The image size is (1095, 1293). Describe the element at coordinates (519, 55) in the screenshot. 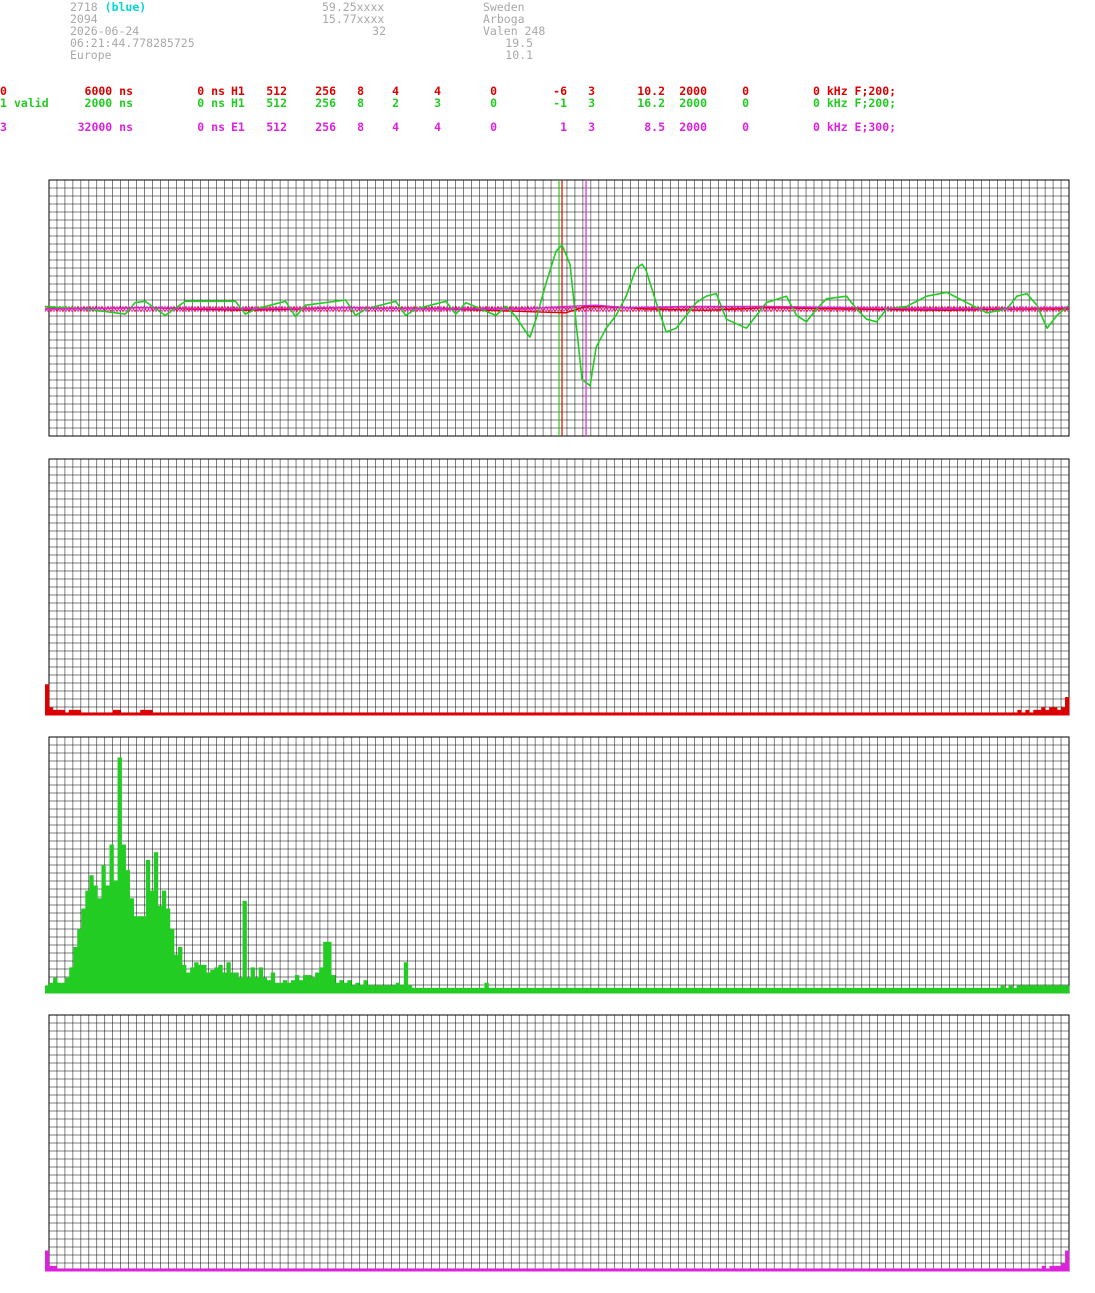

I see `value-2: 10.1` at that location.